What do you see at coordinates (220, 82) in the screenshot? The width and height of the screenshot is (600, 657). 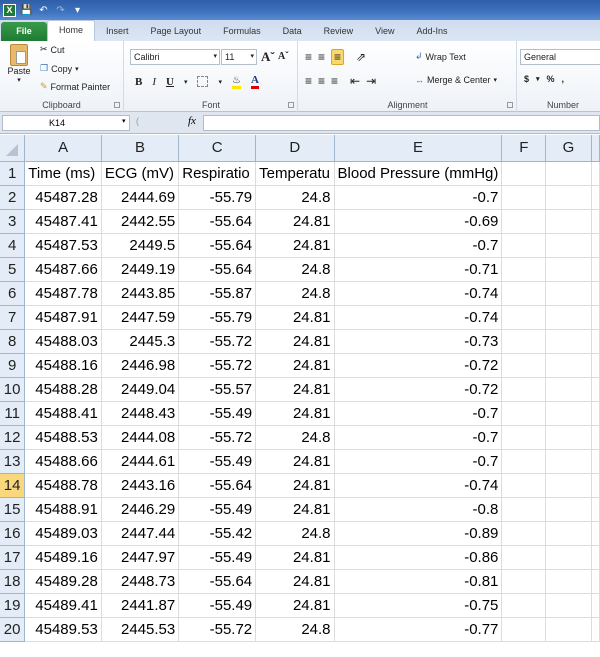 I see `borders-dropdown-icon: ▾` at bounding box center [220, 82].